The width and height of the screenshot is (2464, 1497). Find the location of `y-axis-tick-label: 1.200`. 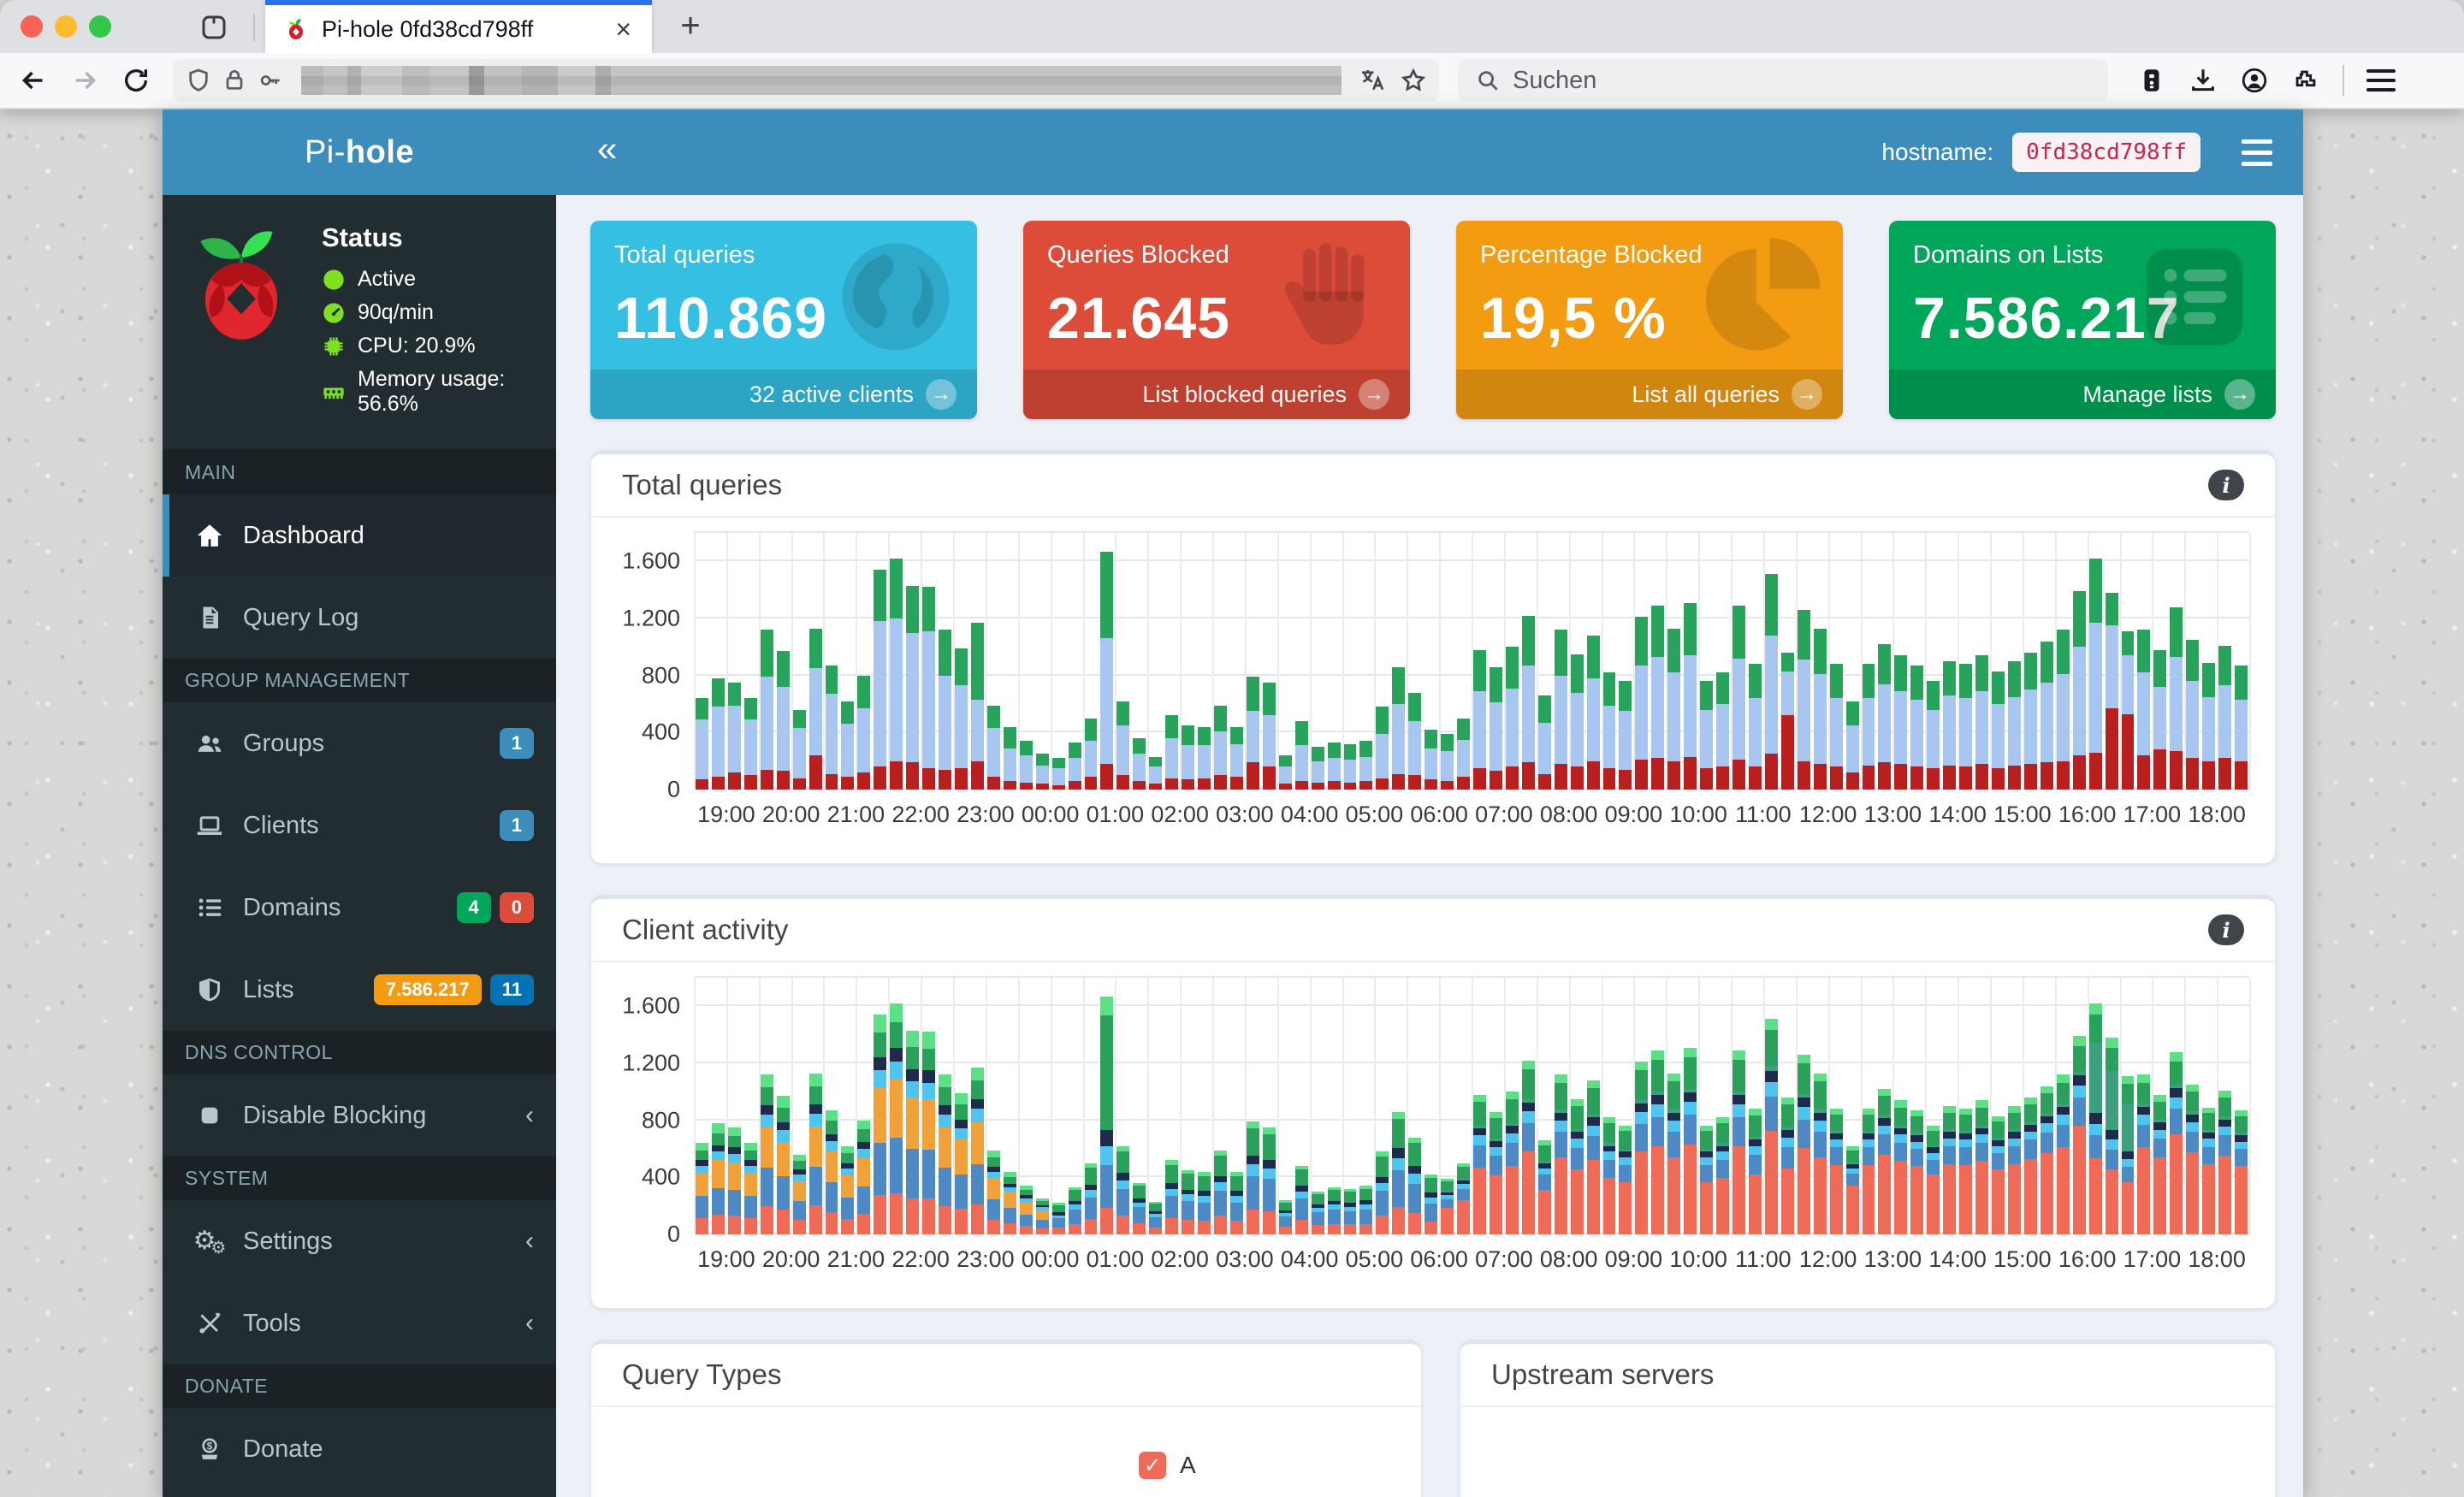

y-axis-tick-label: 1.200 is located at coordinates (651, 618).